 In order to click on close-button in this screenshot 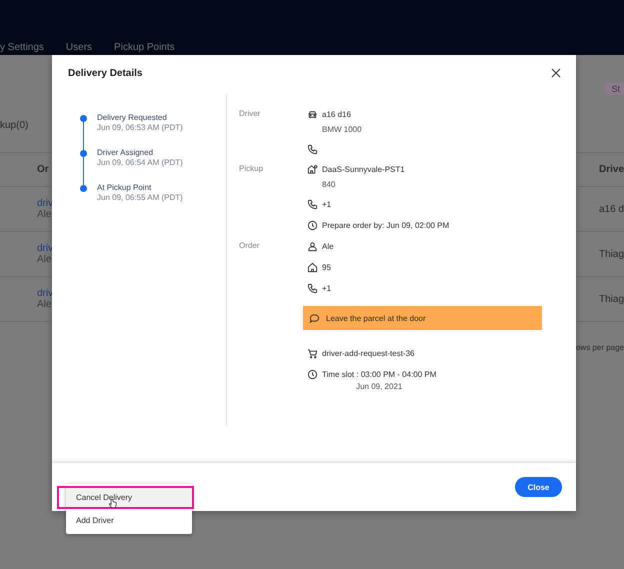, I will do `click(556, 73)`.